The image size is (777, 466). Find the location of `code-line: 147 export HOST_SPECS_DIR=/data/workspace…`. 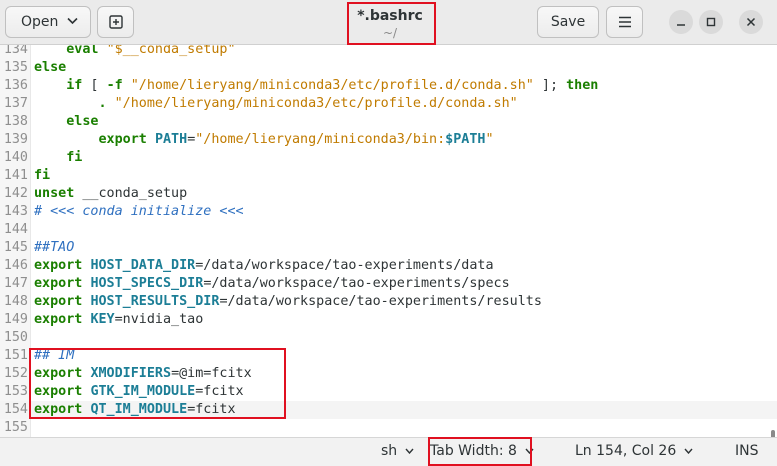

code-line: 147 export HOST_SPECS_DIR=/data/workspace… is located at coordinates (388, 284).